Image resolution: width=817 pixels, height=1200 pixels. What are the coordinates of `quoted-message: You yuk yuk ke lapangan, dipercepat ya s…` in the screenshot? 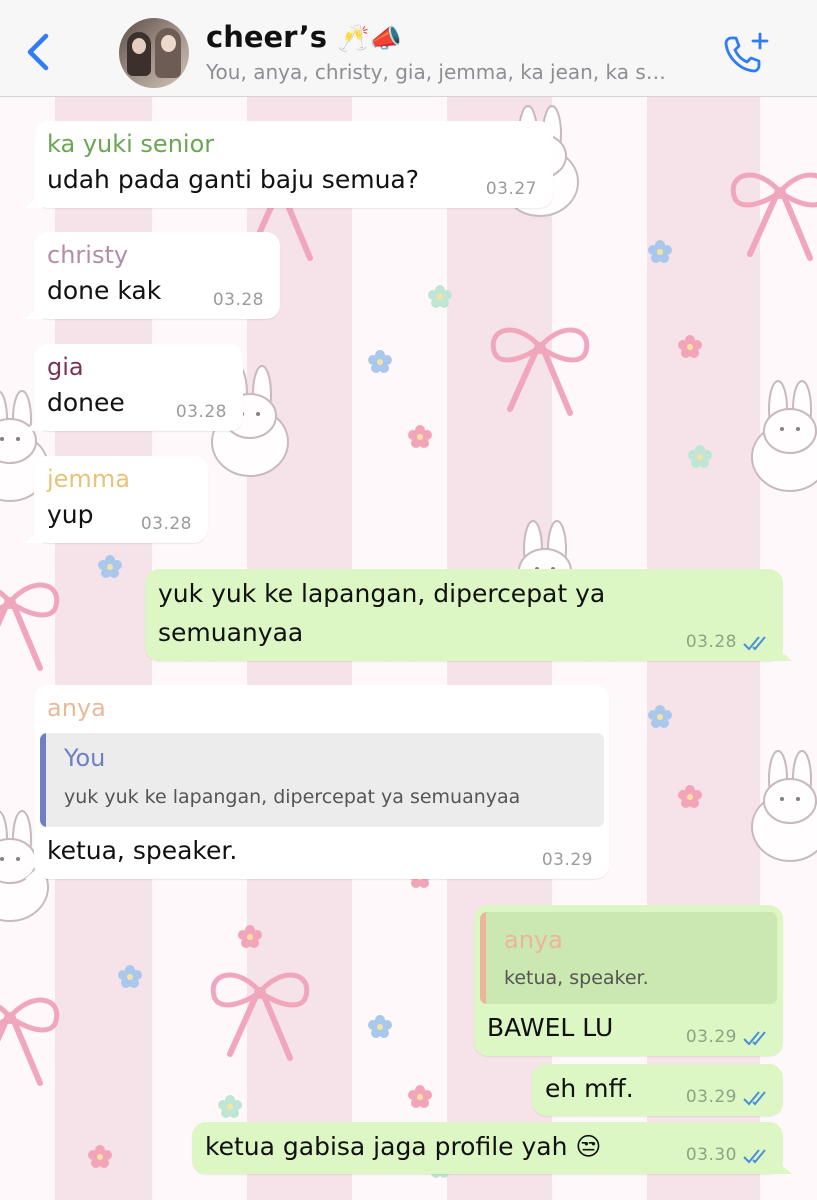 It's located at (322, 780).